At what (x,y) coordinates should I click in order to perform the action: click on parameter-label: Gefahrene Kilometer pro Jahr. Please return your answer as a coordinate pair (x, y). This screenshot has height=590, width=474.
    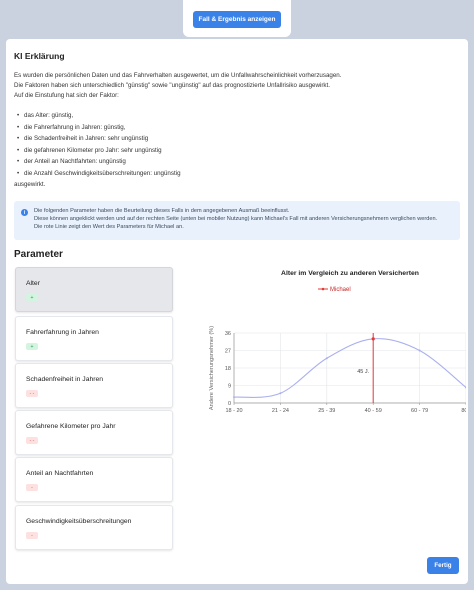
    Looking at the image, I should click on (71, 426).